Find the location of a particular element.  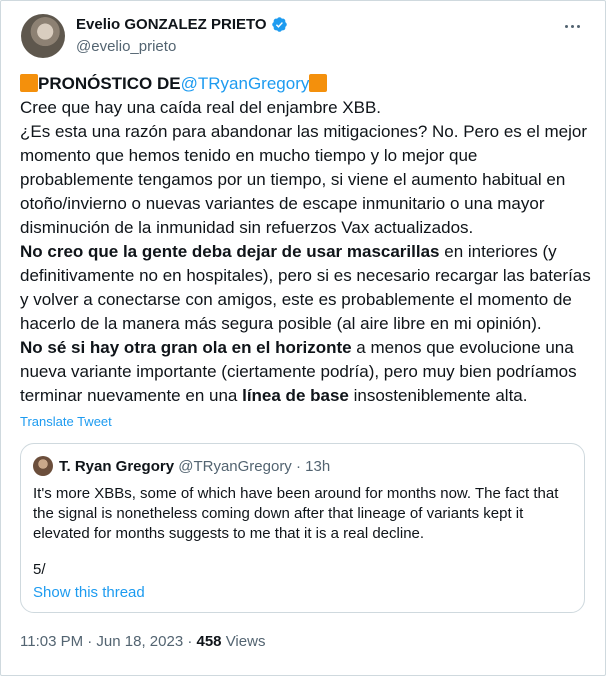

quoted-author-name: T. Ryan Gregory is located at coordinates (117, 466).